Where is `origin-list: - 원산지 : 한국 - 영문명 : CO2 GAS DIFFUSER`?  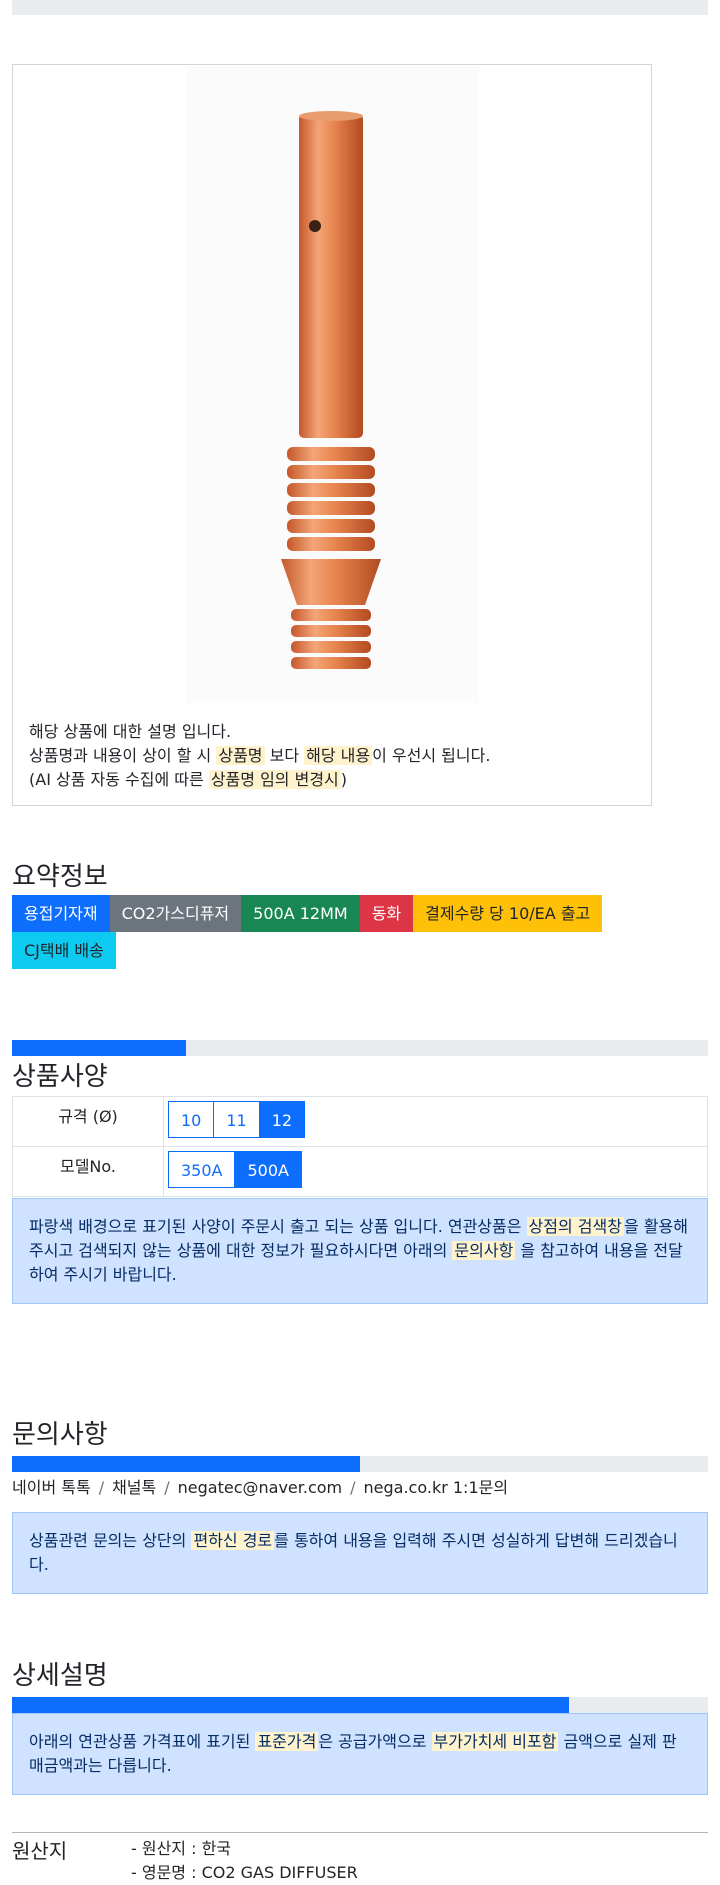 origin-list: - 원산지 : 한국 - 영문명 : CO2 GAS DIFFUSER is located at coordinates (244, 1861).